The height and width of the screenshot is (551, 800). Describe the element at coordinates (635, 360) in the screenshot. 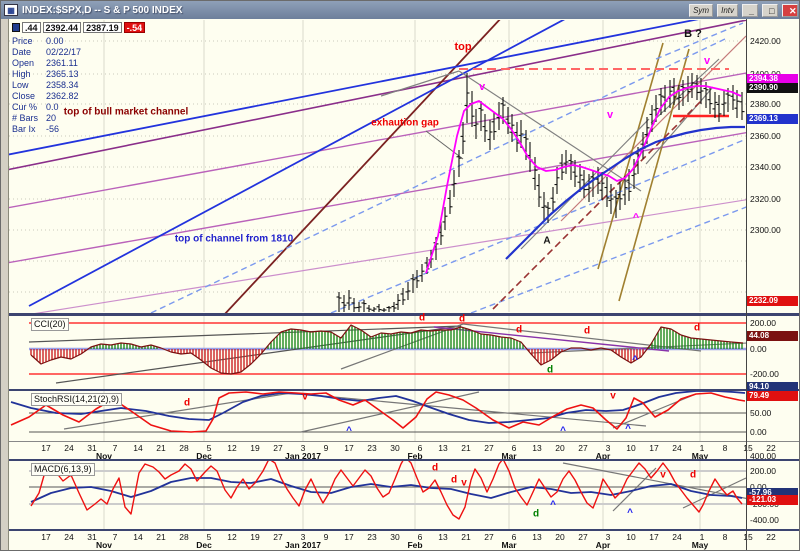

I see `cci-annotation--: ^` at that location.